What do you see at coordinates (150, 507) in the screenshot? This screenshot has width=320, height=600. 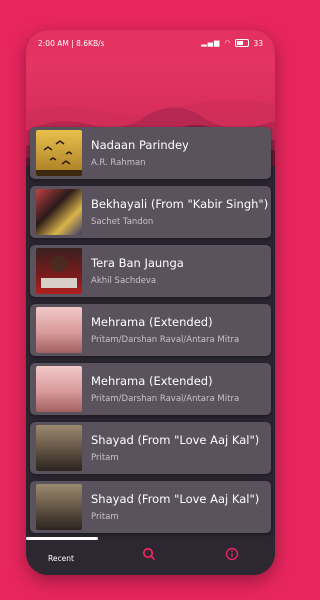 I see `song-card-7: Shayad (From "Love Aaj Kal") Pritam` at bounding box center [150, 507].